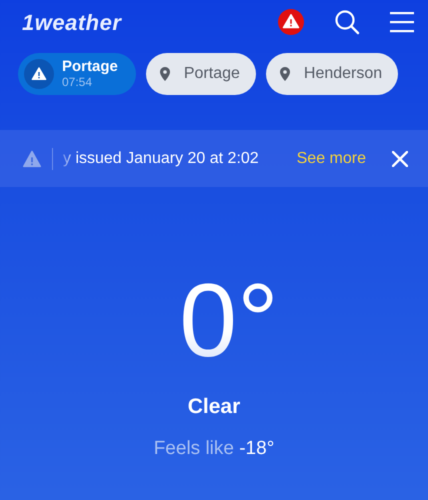 Image resolution: width=428 pixels, height=500 pixels. I want to click on feels-like: Feels like -18°, so click(214, 448).